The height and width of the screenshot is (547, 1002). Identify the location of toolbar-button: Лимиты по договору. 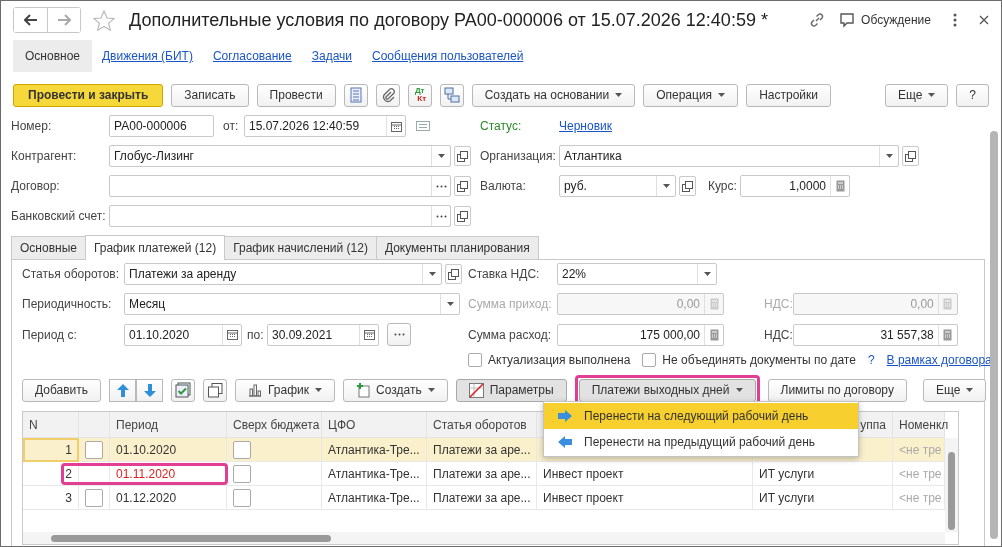
(837, 390).